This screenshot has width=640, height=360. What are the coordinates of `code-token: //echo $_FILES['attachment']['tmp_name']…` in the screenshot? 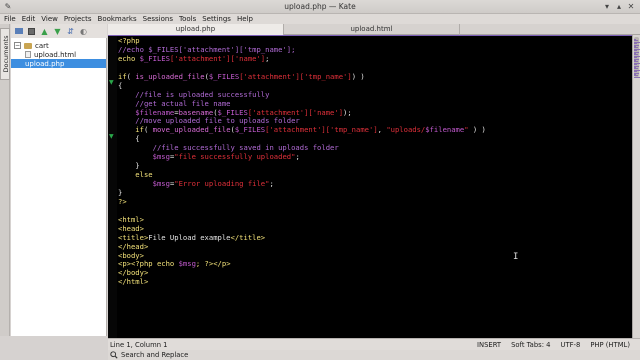 It's located at (207, 49).